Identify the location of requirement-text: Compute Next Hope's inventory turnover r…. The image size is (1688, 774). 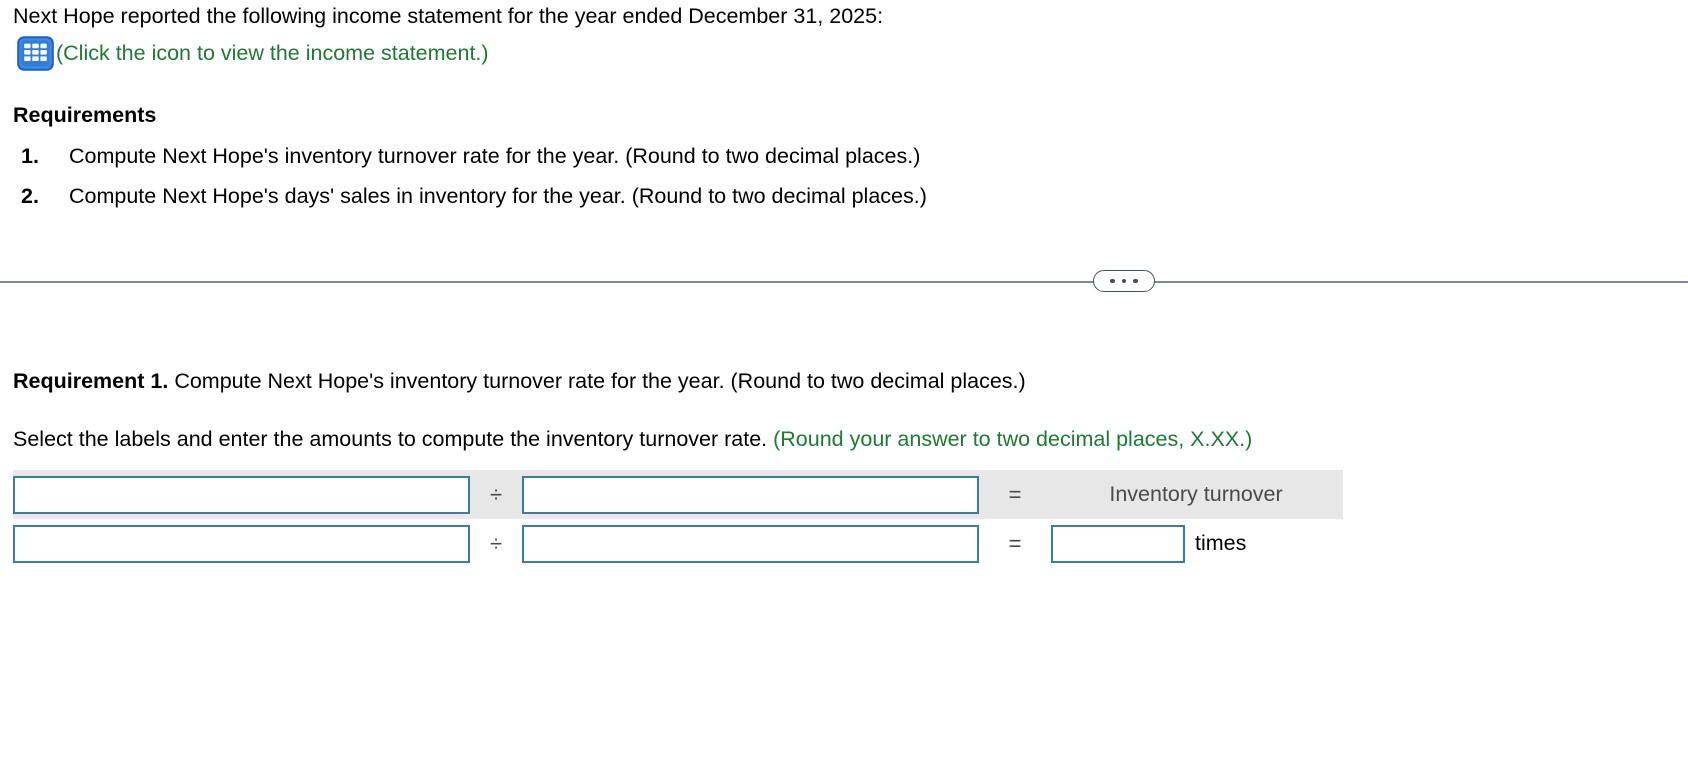
(495, 156).